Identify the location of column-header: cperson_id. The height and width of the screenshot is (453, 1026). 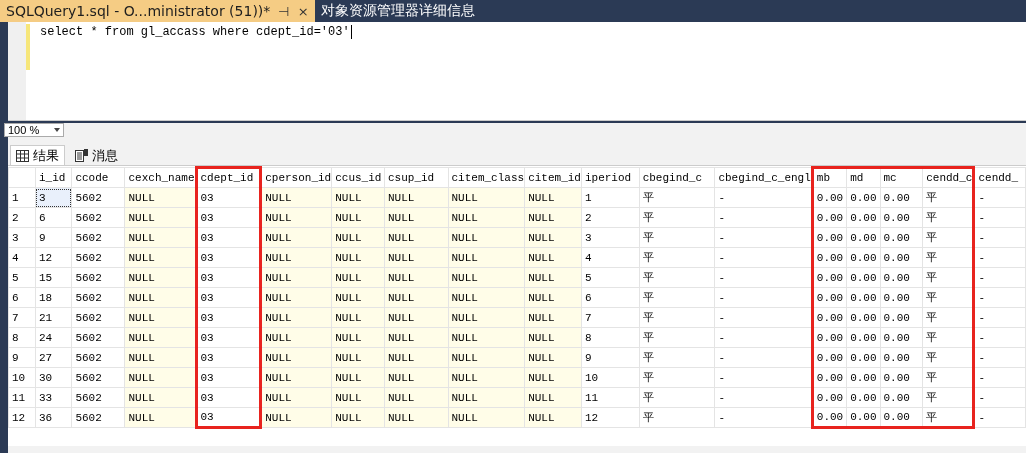
(296, 177).